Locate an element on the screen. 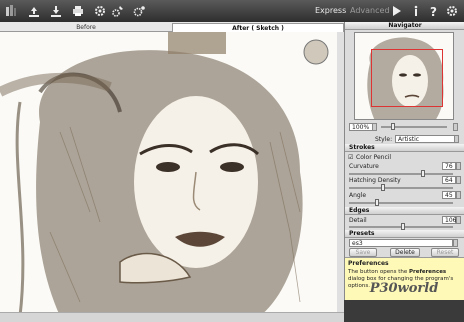 This screenshot has height=322, width=464. color-pencil-checkbox: ☑ is located at coordinates (350, 157).